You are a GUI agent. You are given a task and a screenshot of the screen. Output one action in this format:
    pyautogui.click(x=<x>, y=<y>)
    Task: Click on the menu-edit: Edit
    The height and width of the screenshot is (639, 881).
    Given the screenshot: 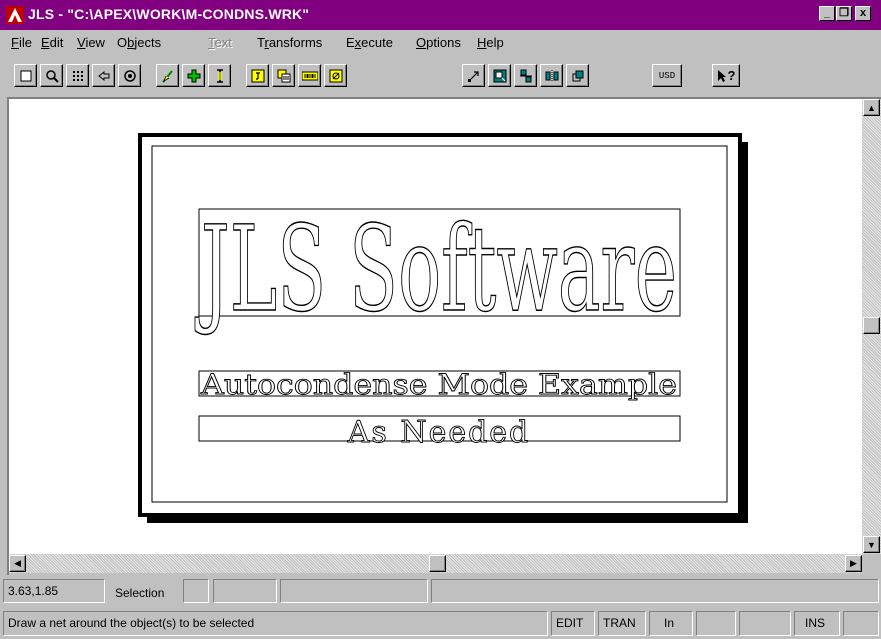 What is the action you would take?
    pyautogui.click(x=52, y=42)
    